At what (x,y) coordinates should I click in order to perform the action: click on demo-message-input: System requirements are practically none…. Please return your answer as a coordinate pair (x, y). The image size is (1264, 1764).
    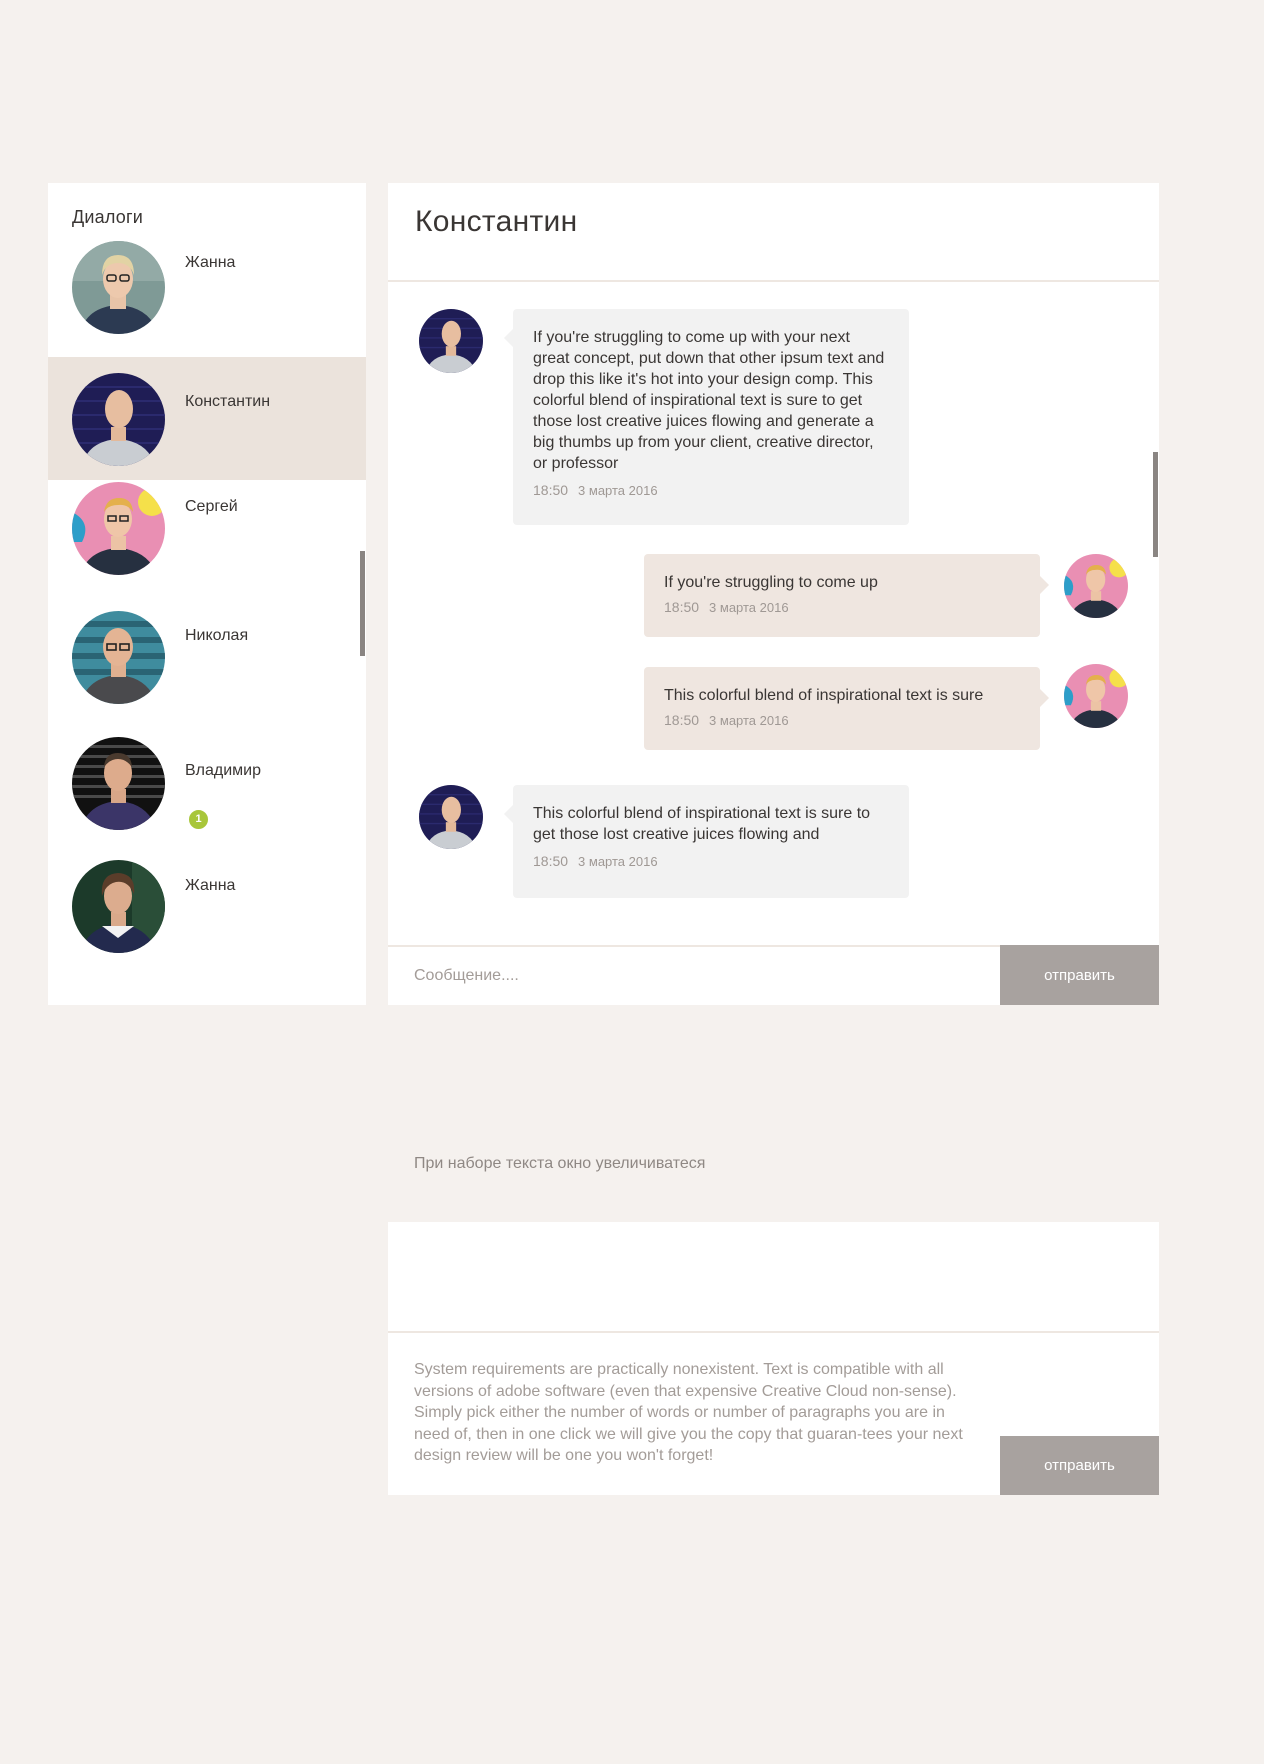
    Looking at the image, I should click on (694, 1413).